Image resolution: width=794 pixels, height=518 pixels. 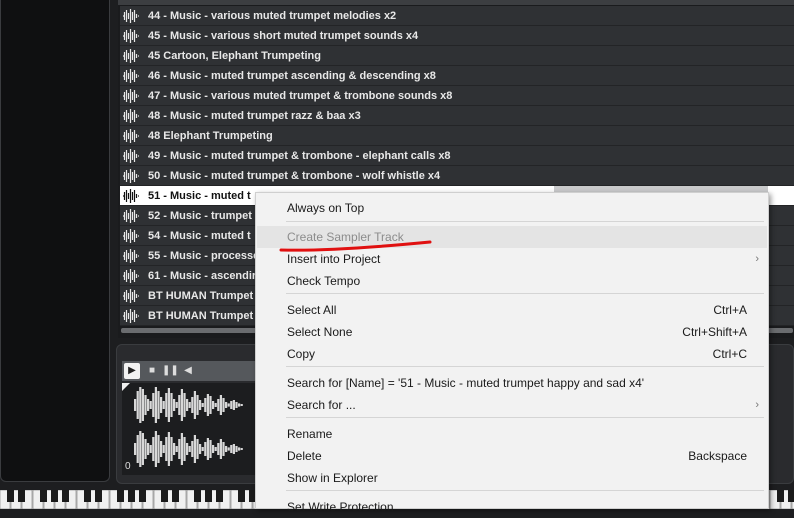 I want to click on volume-icon: ◀, so click(x=188, y=371).